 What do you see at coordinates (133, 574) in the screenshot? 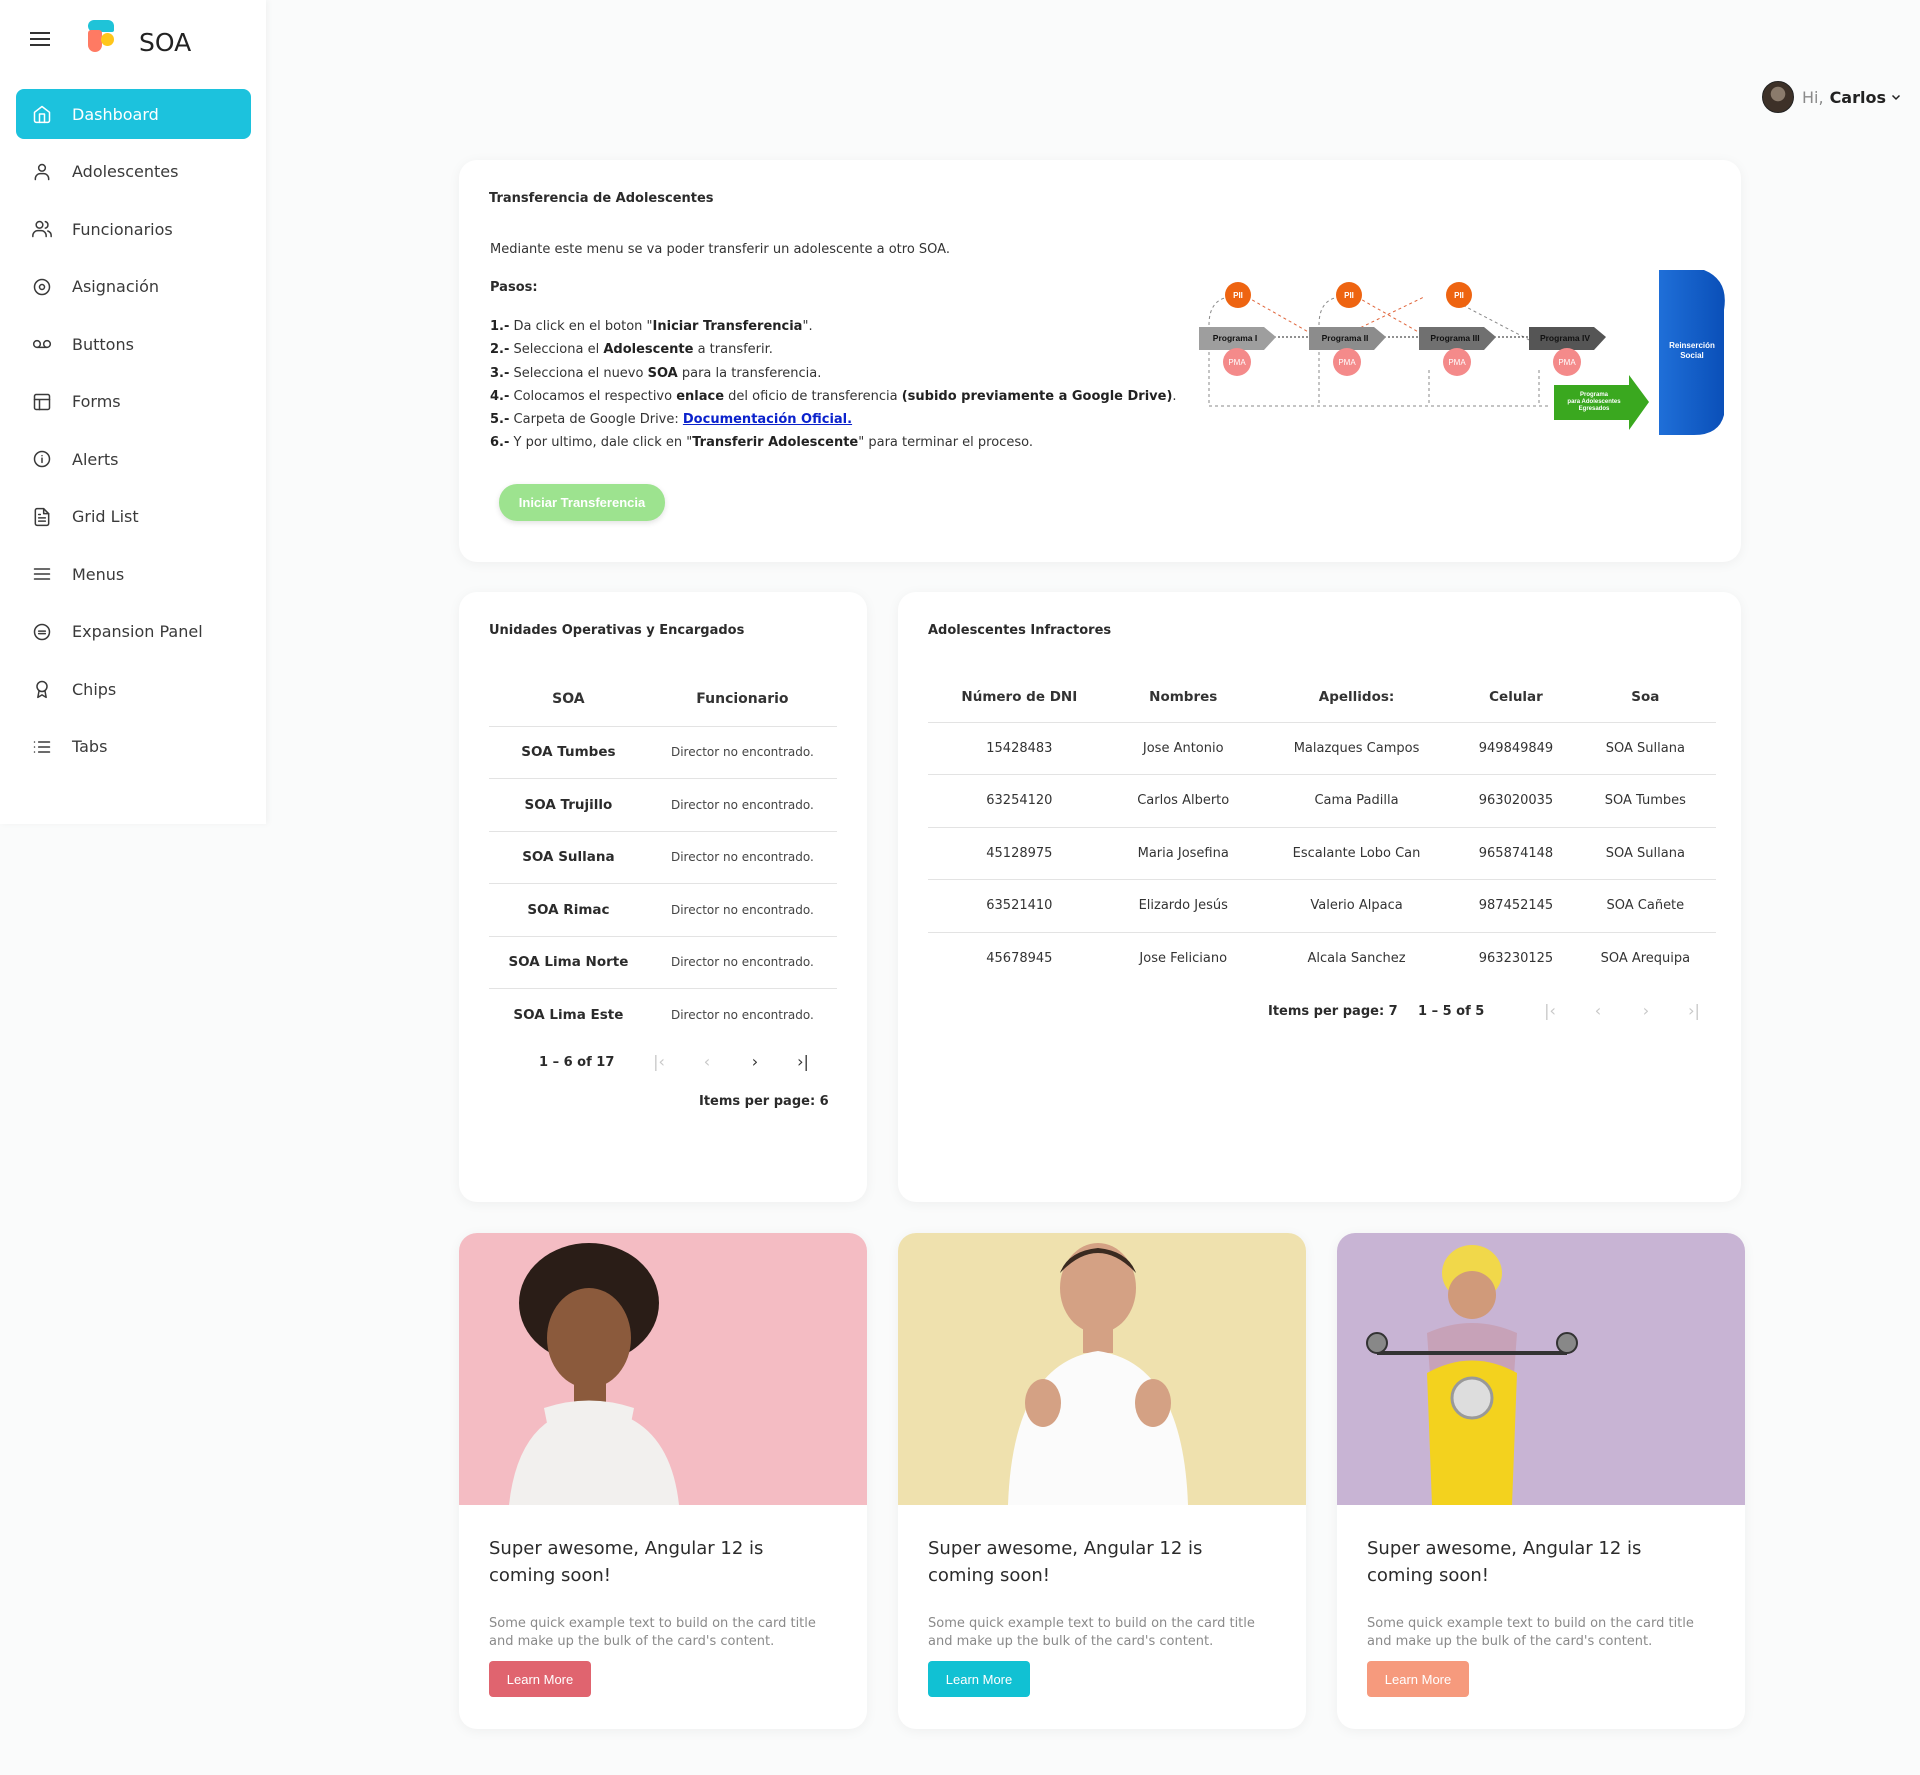
I see `sidebar-item-menus: Menus` at bounding box center [133, 574].